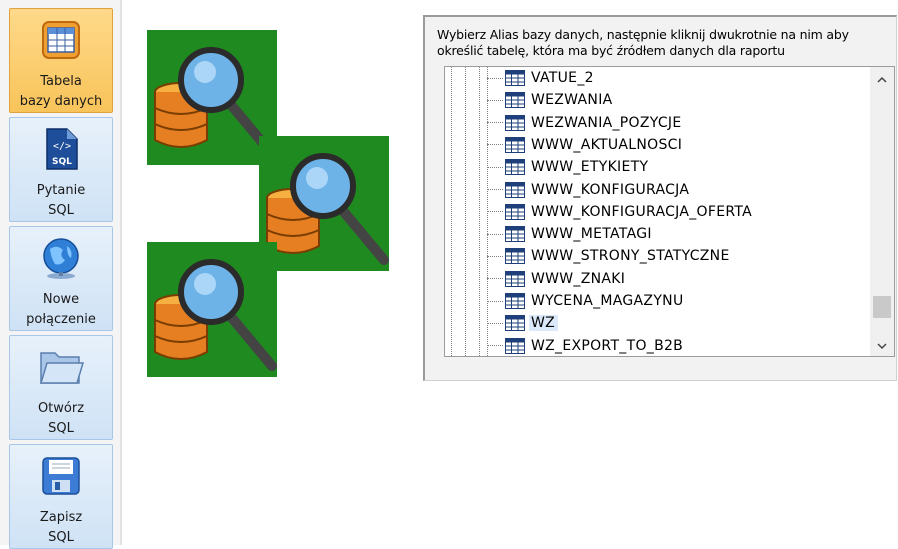  I want to click on tree-item-label: WEZWANIA, so click(572, 100).